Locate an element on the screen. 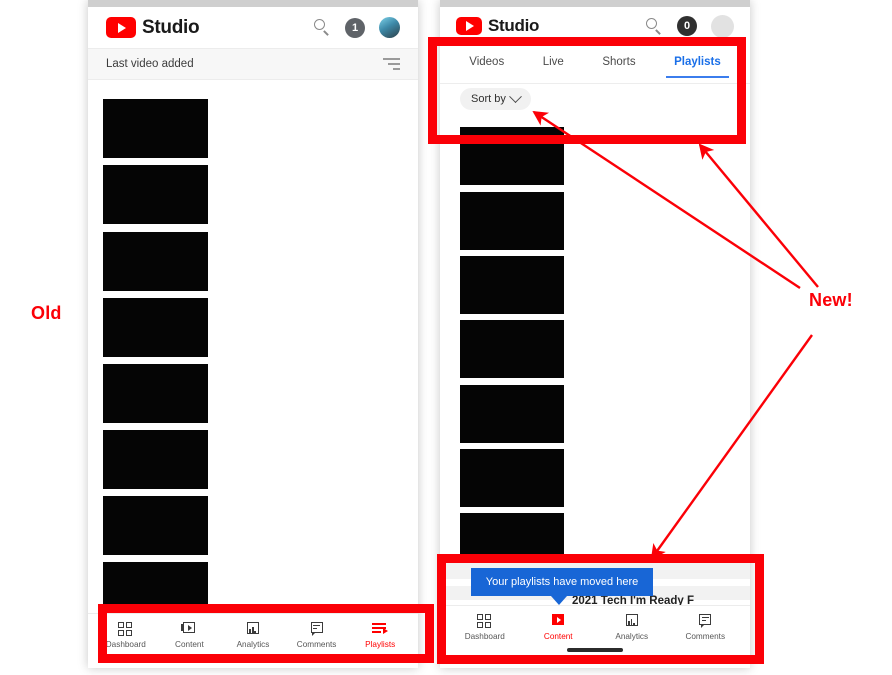 This screenshot has height=675, width=892. new-app-name: Studio is located at coordinates (514, 25).